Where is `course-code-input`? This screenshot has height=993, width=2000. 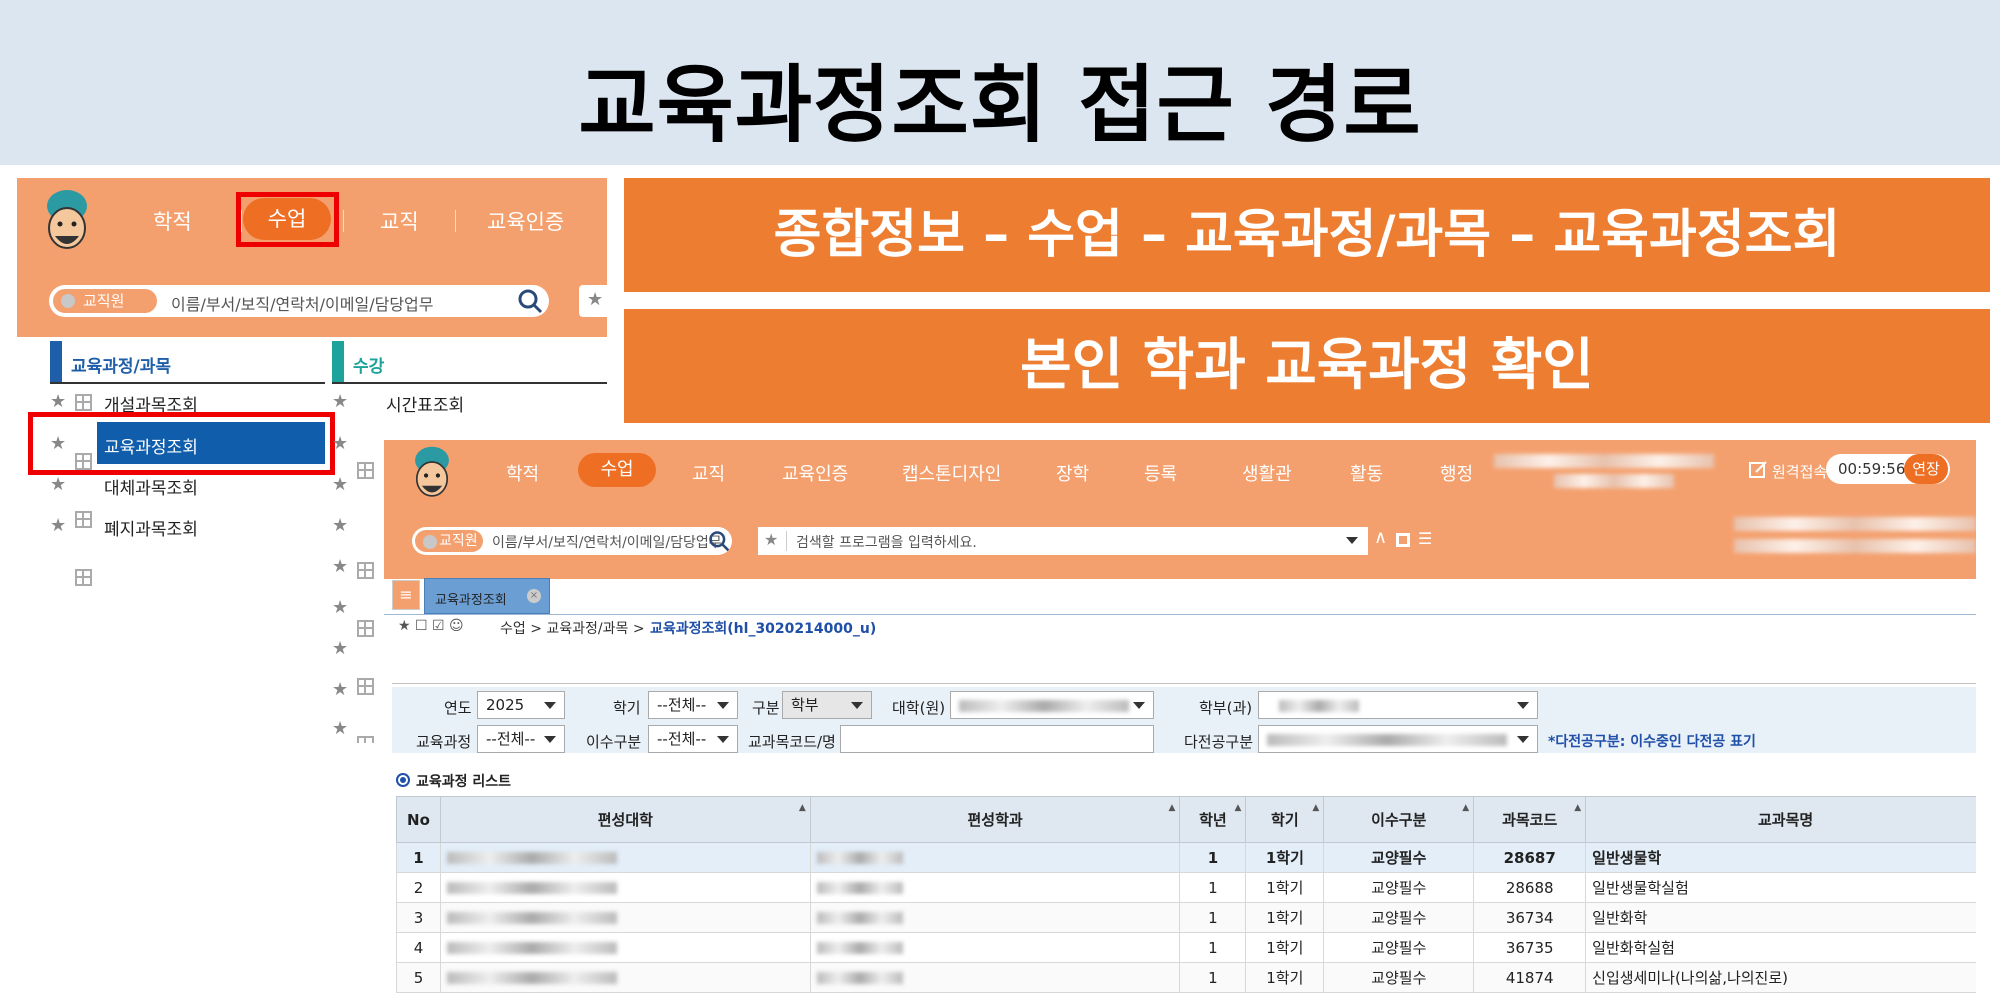
course-code-input is located at coordinates (997, 739).